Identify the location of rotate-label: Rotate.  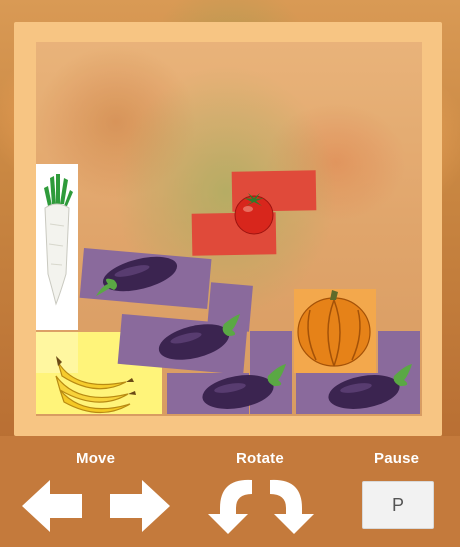
(260, 458).